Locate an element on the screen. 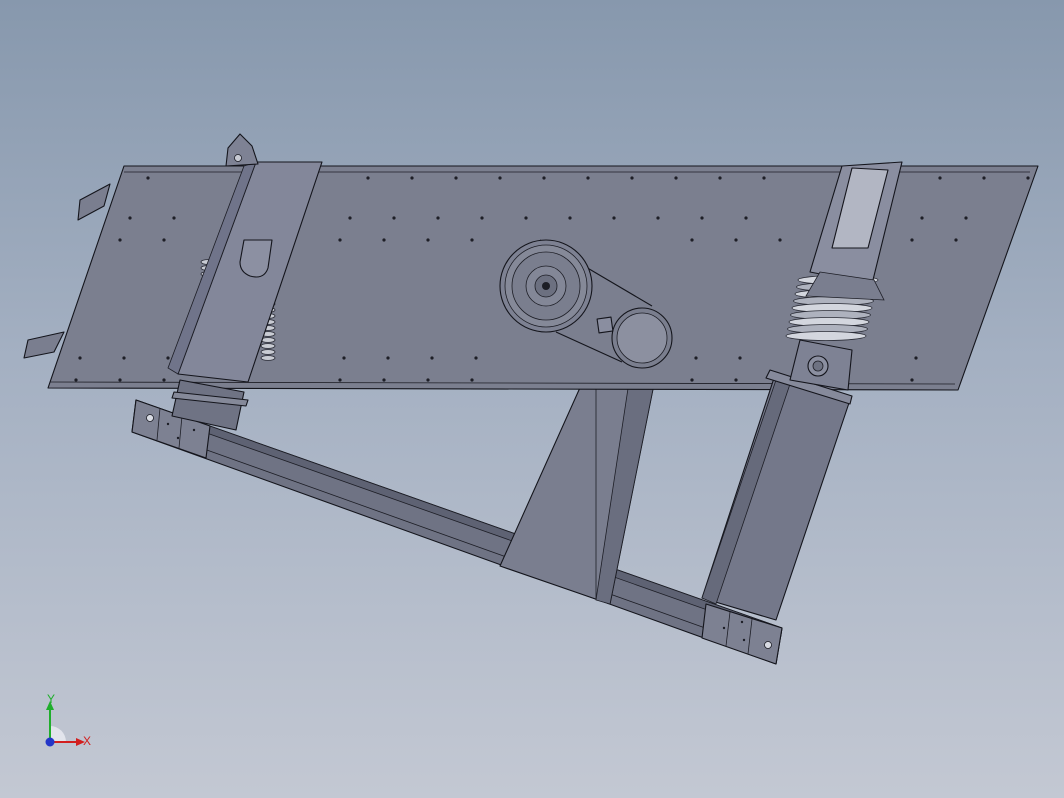  x-axis-label: X is located at coordinates (87, 741).